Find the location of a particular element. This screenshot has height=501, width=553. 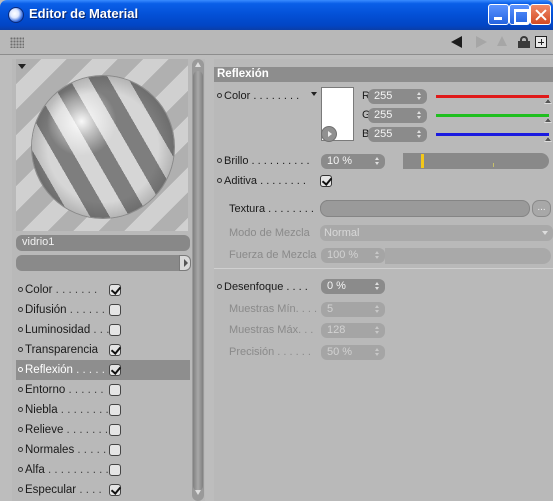

channel-label: Entorno is located at coordinates (45, 390).